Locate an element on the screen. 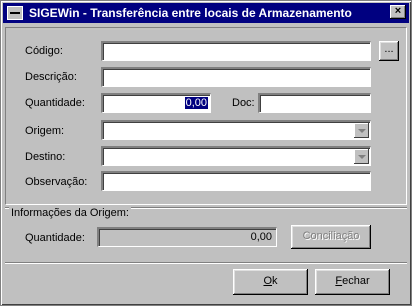  conciliacao-button: Conciliação is located at coordinates (331, 237).